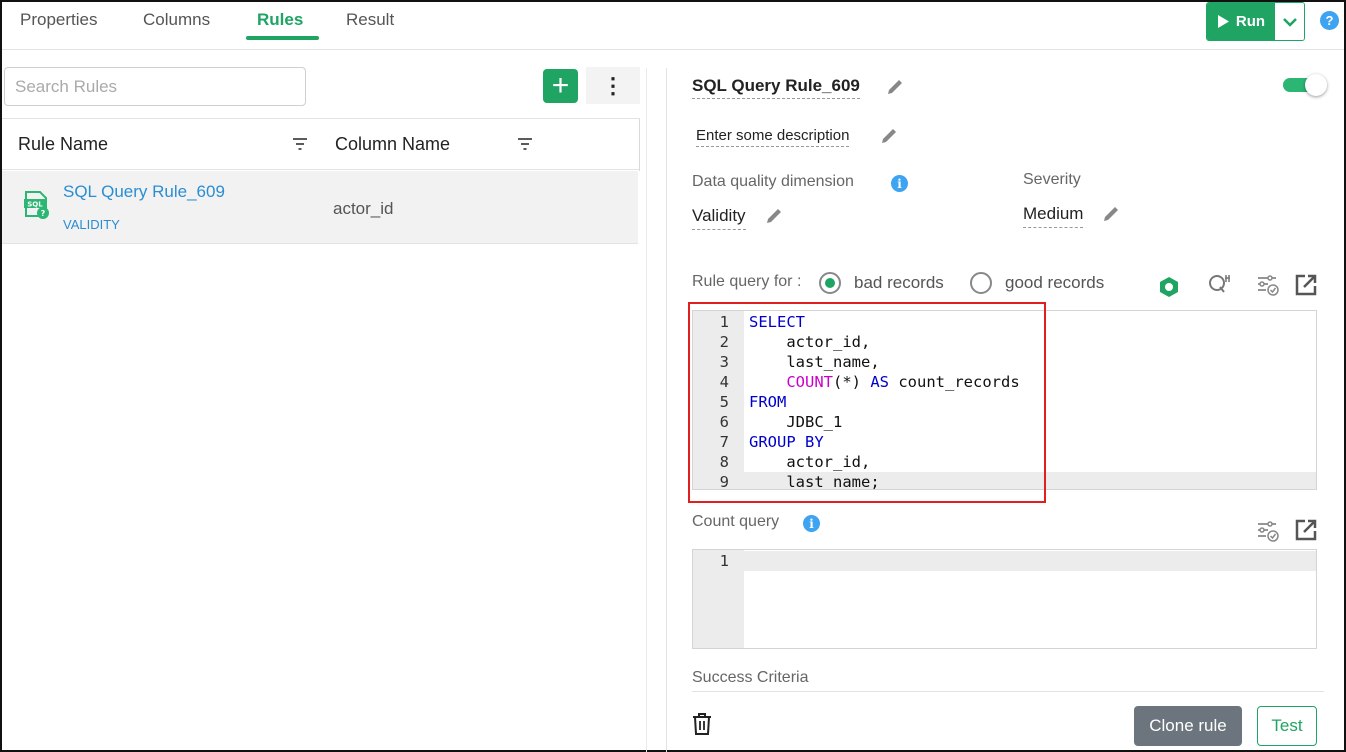 This screenshot has width=1346, height=752. I want to click on play-icon, so click(1223, 21).